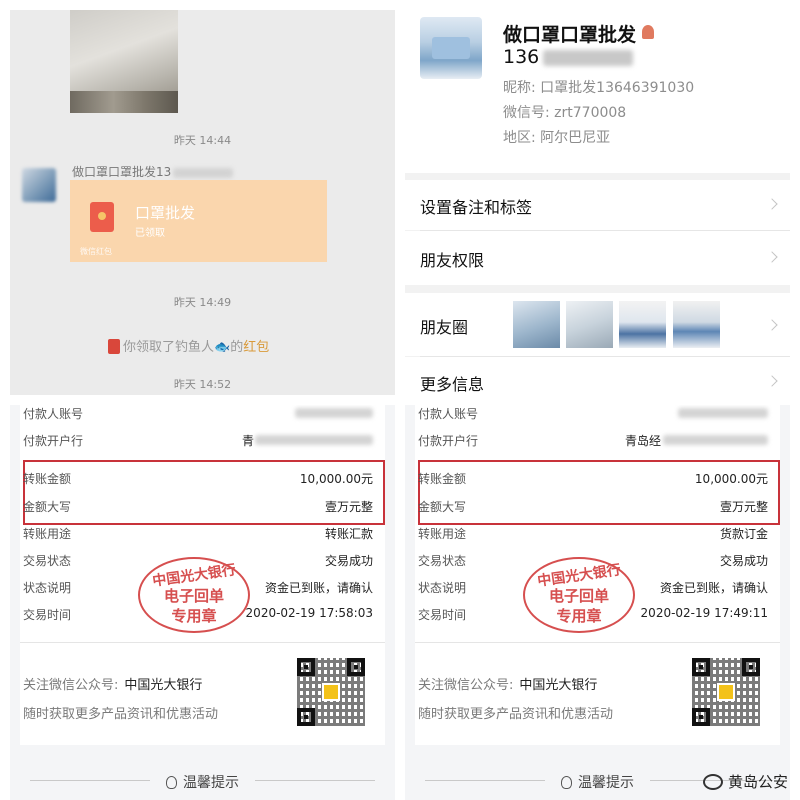 The image size is (800, 800). What do you see at coordinates (597, 258) in the screenshot?
I see `menu-item-permissions: 朋友权限` at bounding box center [597, 258].